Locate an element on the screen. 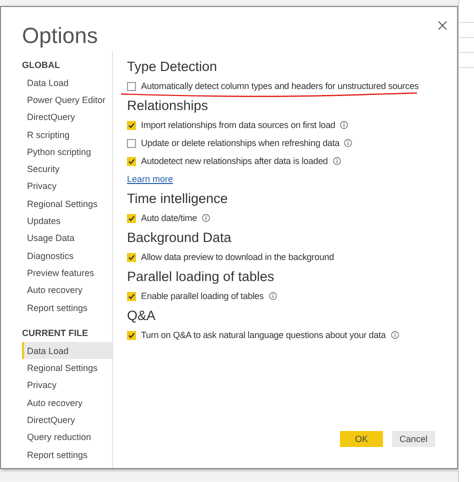 The image size is (474, 482). checkbox-label: Auto date/time is located at coordinates (169, 218).